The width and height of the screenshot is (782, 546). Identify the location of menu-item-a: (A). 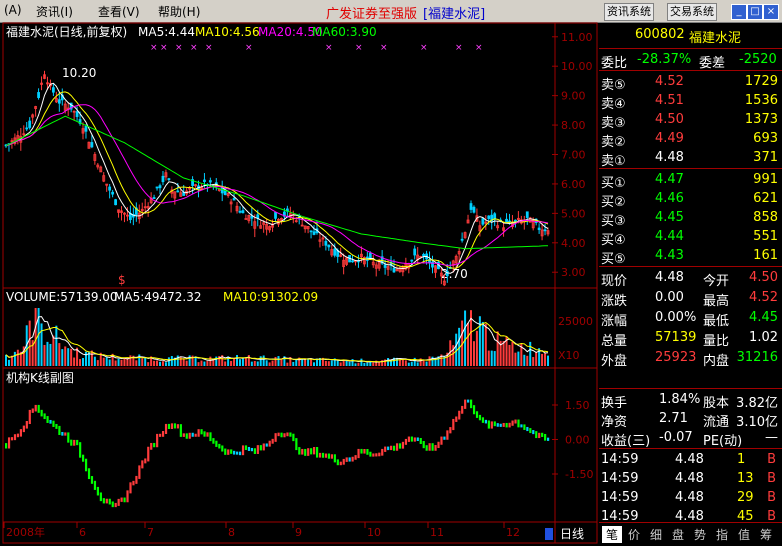
(13, 10).